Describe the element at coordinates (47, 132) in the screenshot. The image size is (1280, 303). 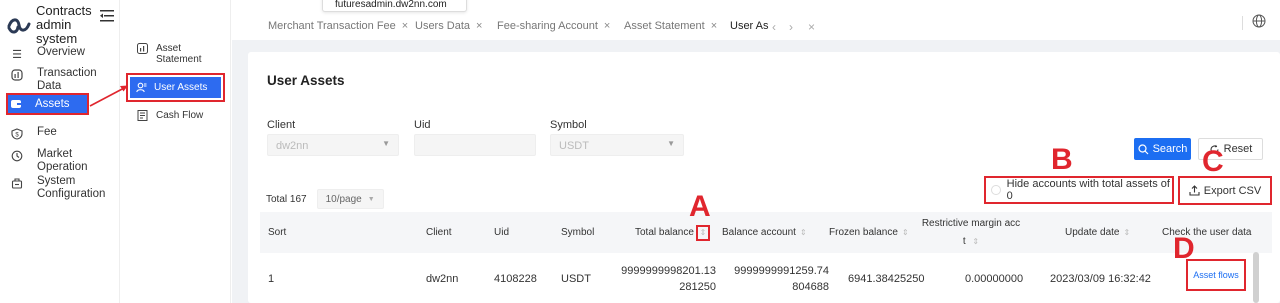
I see `sidebar-item-label: Fee` at that location.